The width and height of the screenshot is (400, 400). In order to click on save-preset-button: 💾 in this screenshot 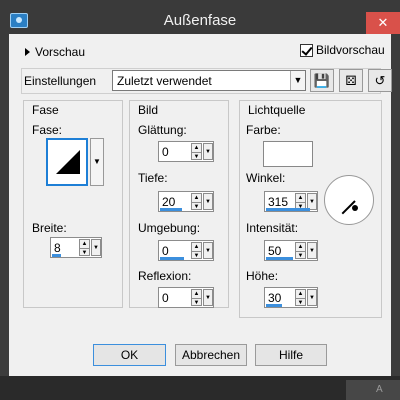, I will do `click(322, 80)`.